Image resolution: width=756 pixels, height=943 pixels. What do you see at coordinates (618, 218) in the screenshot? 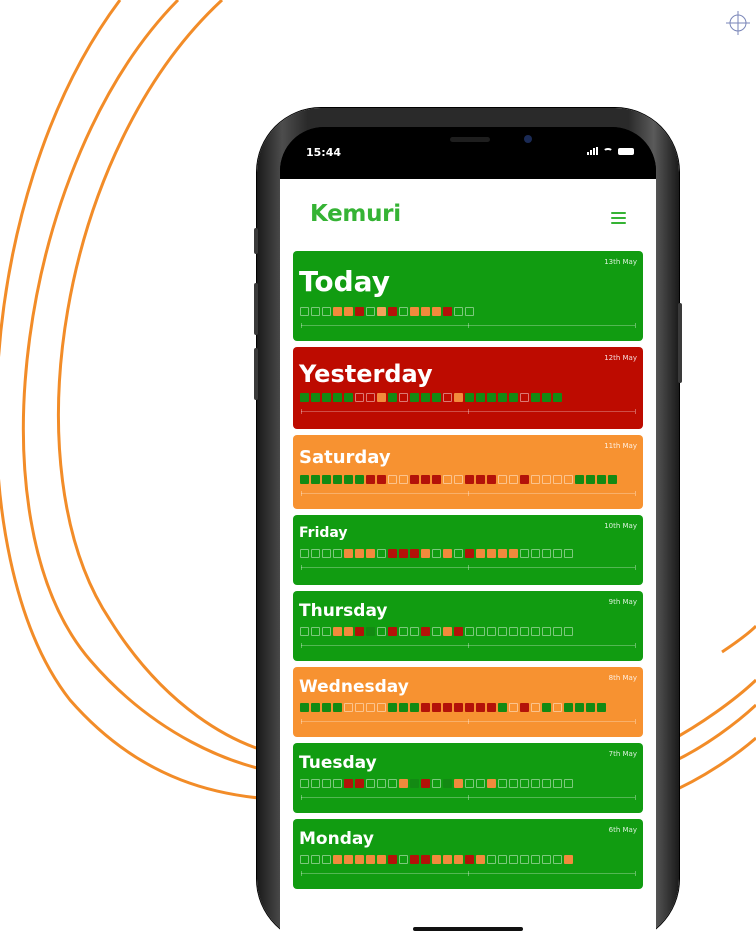
I see `hamburger-menu-icon` at bounding box center [618, 218].